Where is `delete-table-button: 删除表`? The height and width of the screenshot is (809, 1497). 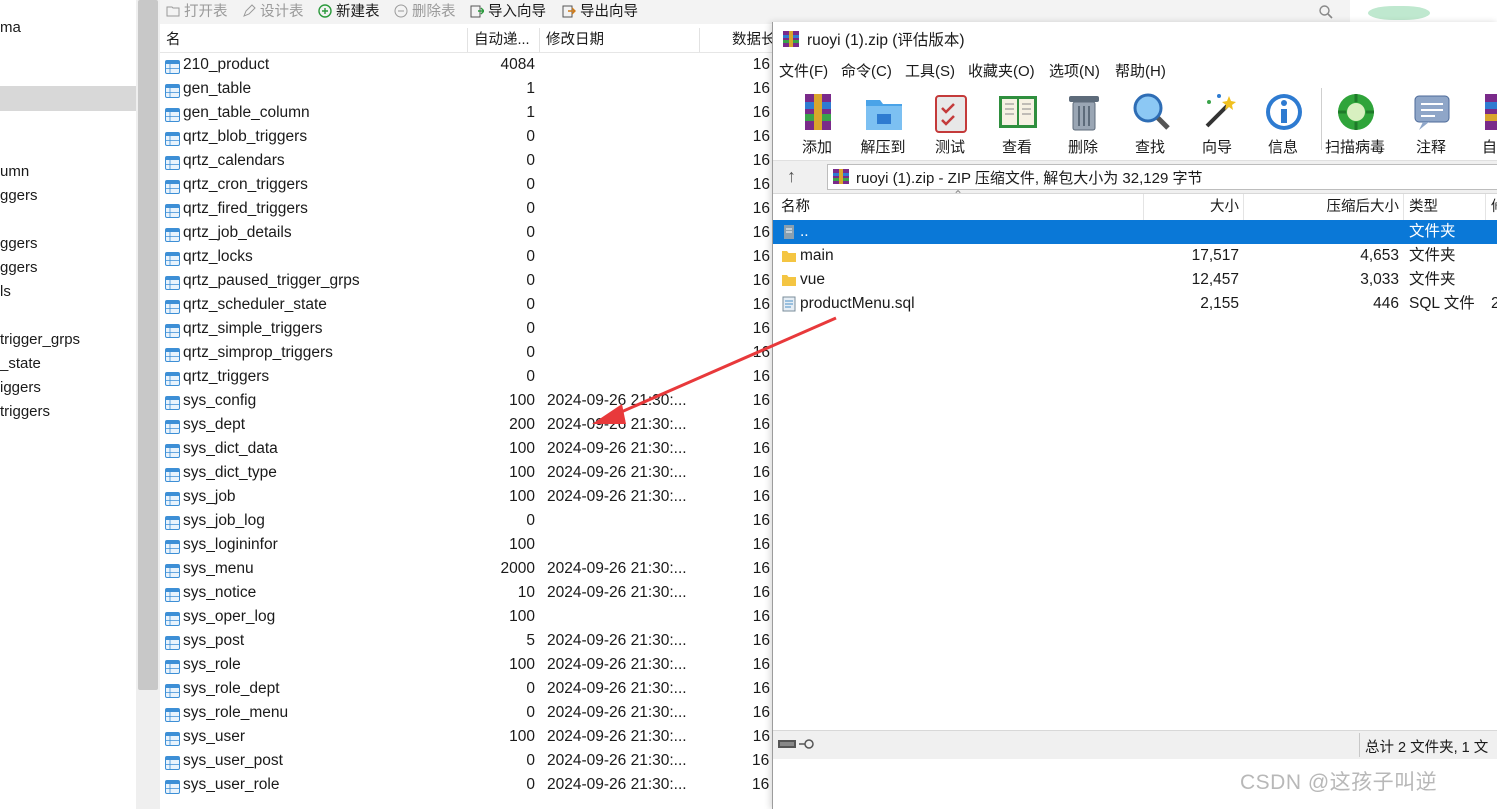 delete-table-button: 删除表 is located at coordinates (425, 12).